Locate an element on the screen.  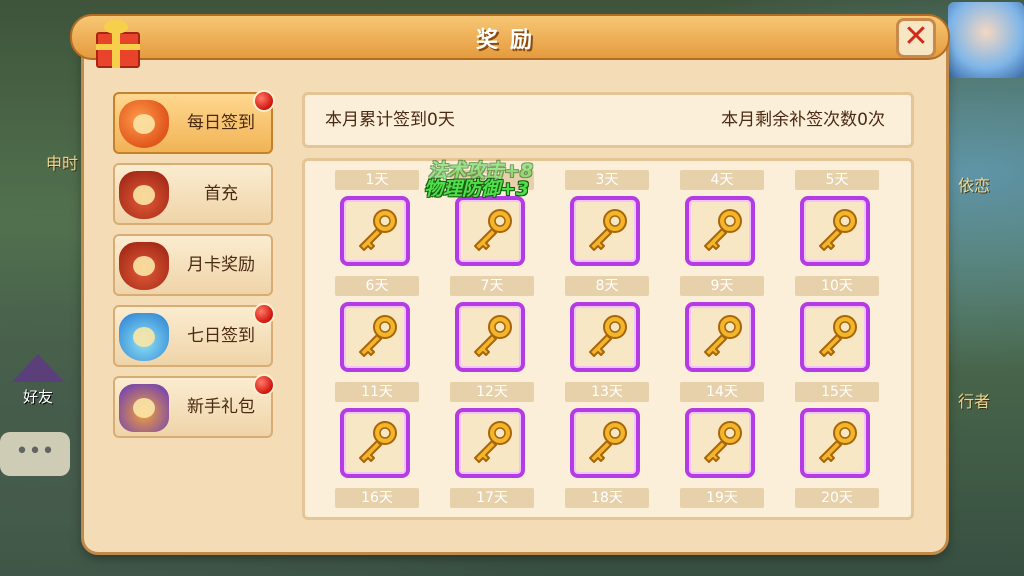
day-label: 19天 is located at coordinates (722, 498).